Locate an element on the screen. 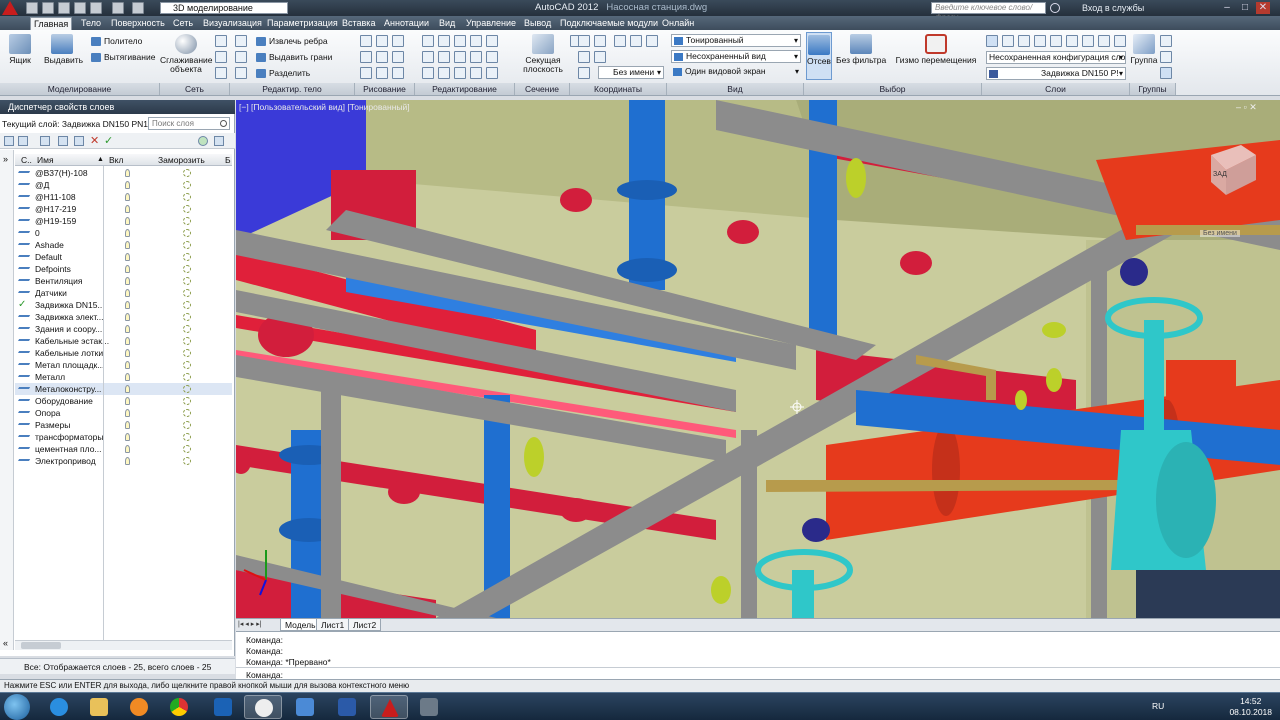 The height and width of the screenshot is (720, 1280). tab-solid: Тело is located at coordinates (91, 23).